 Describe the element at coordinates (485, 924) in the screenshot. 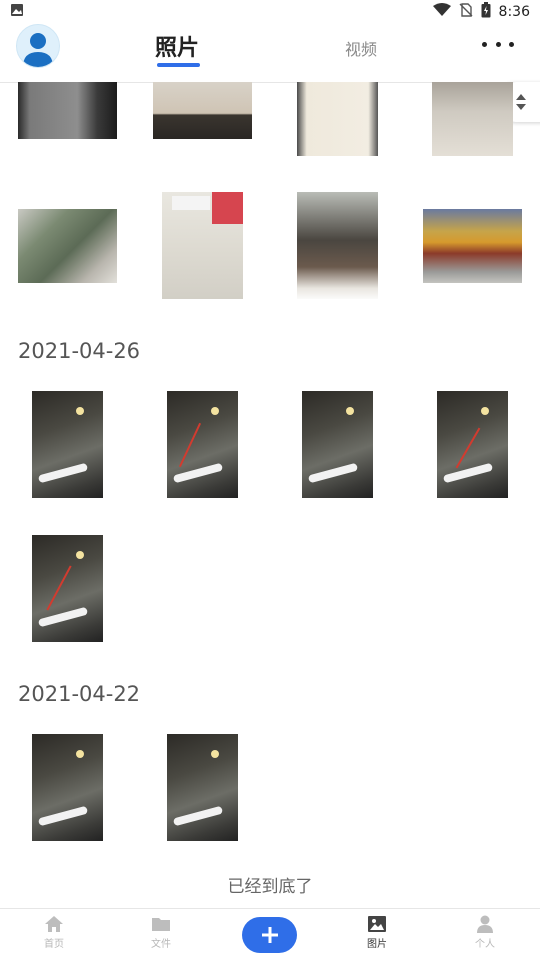

I see `person-icon` at that location.